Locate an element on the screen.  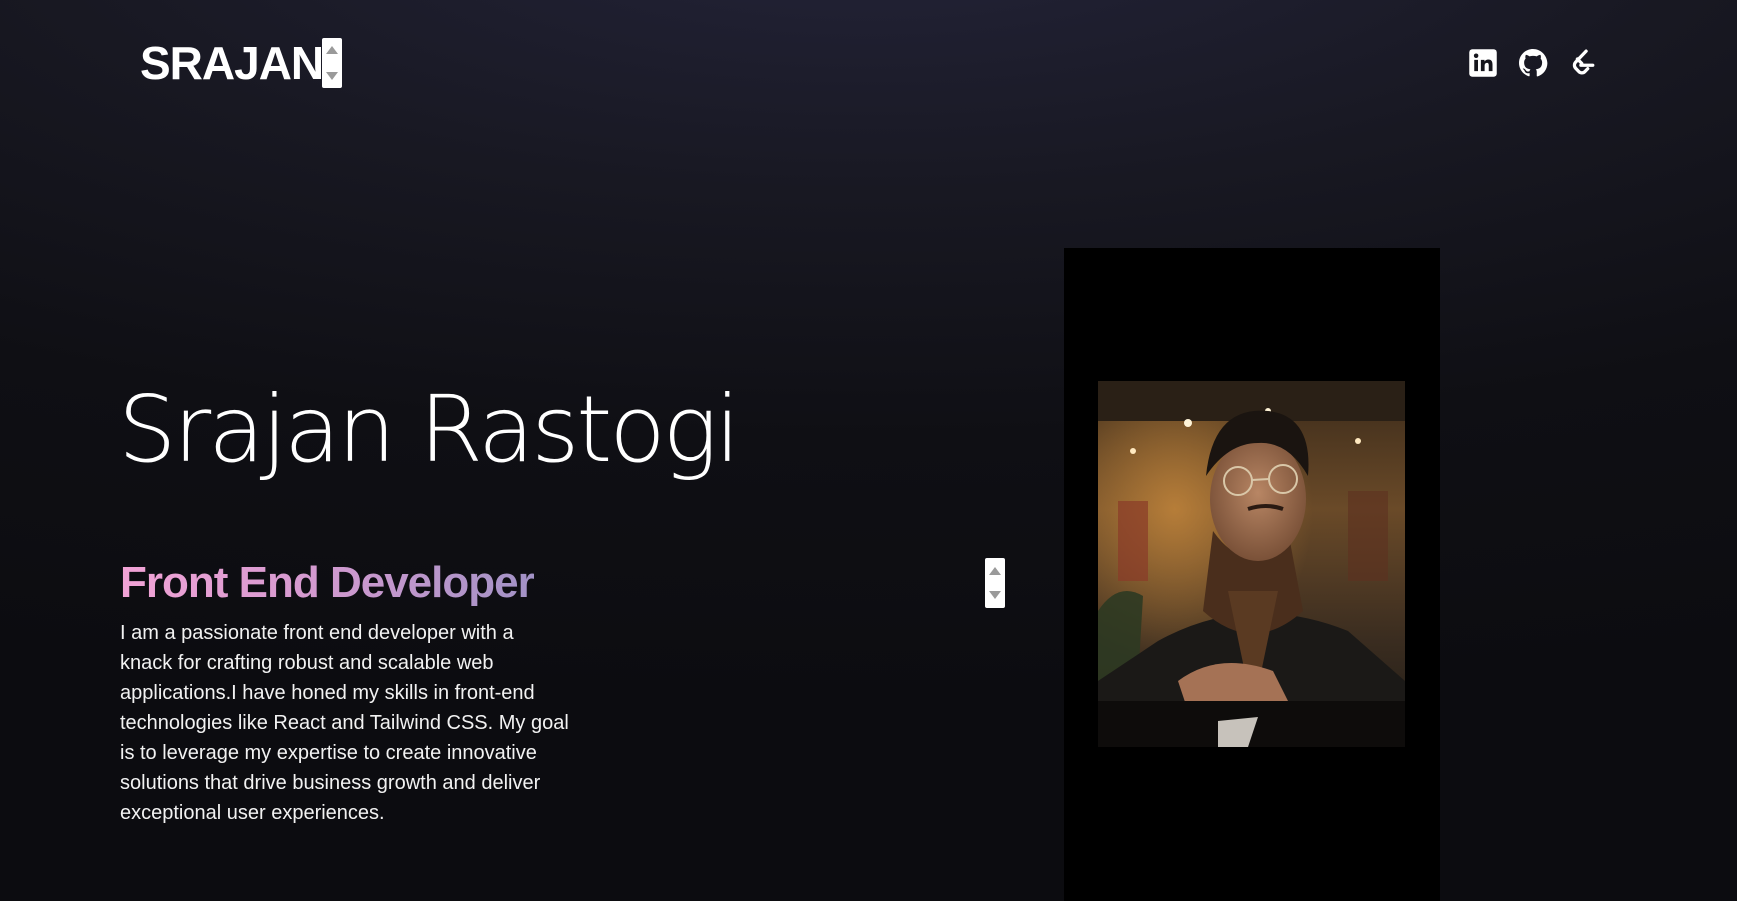
github-link is located at coordinates (1533, 63).